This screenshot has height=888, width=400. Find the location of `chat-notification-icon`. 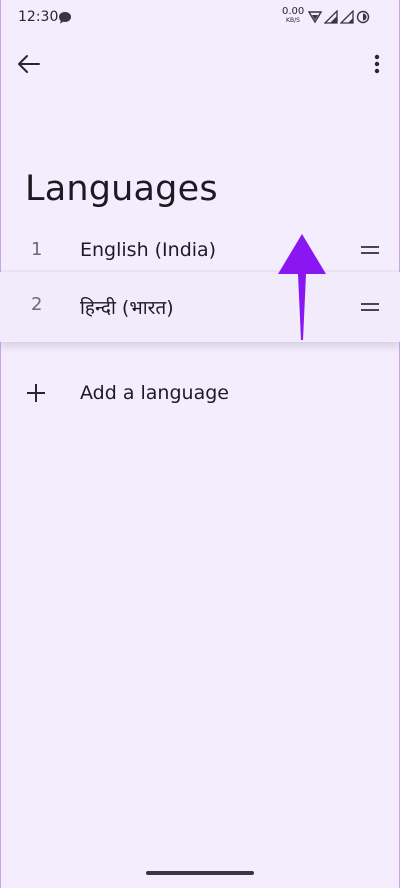

chat-notification-icon is located at coordinates (65, 18).